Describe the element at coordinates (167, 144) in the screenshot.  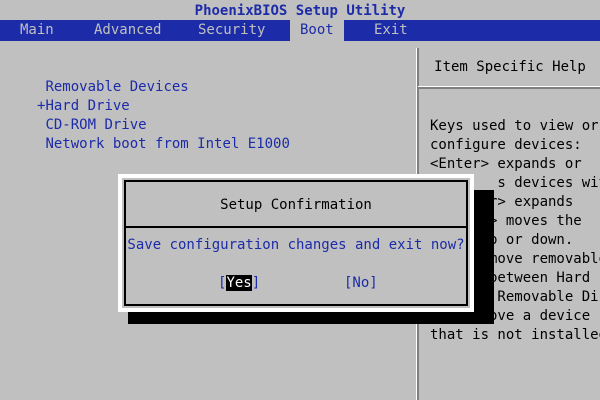
I see `boot-item-label: Network boot from Intel E1000` at that location.